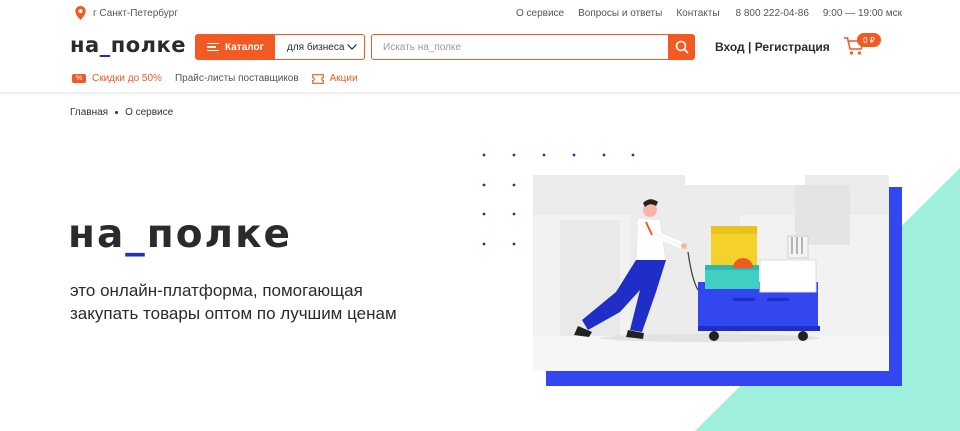  I want to click on site-logo: на_полке, so click(128, 45).